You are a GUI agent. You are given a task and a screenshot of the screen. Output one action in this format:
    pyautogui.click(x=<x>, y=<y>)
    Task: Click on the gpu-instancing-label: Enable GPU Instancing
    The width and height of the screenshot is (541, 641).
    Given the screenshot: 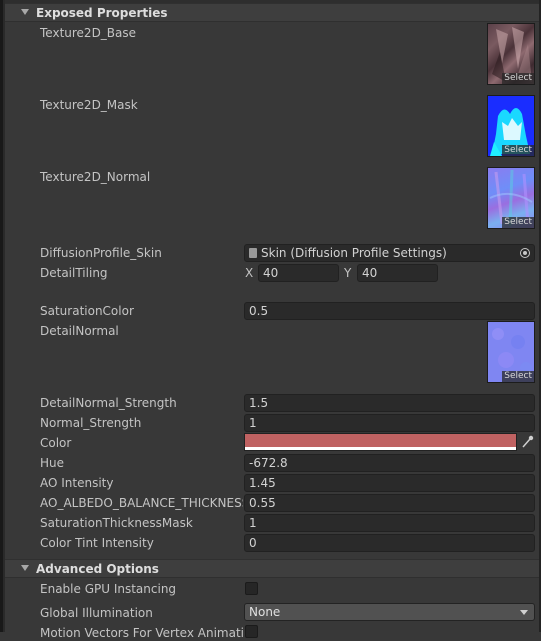 What is the action you would take?
    pyautogui.click(x=108, y=589)
    